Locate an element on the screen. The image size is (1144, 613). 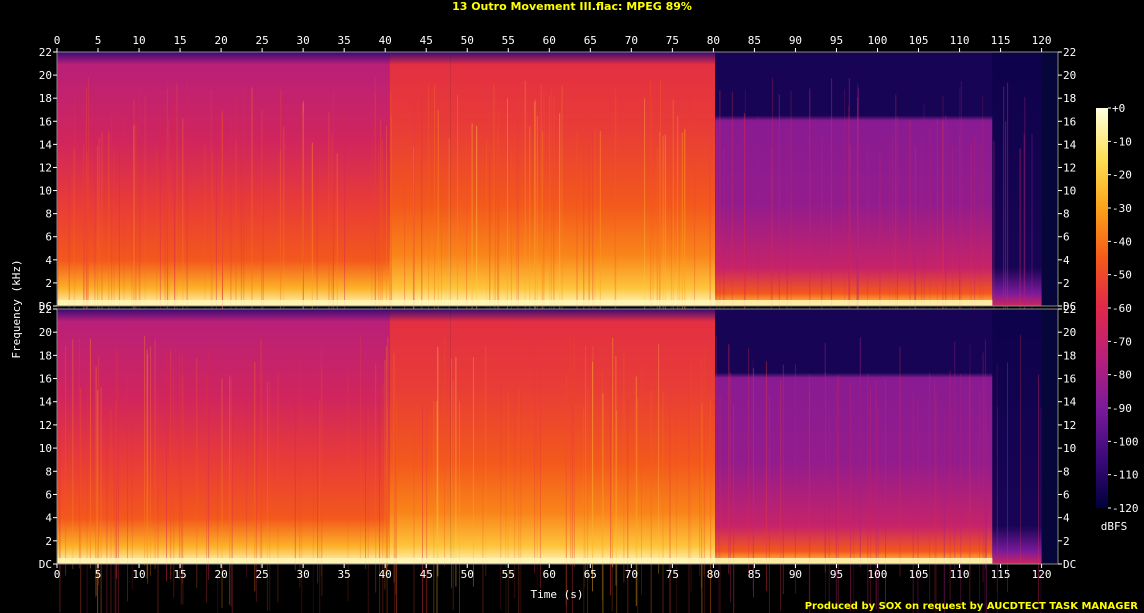
colorbar-tick-label: -60 is located at coordinates (1122, 308).